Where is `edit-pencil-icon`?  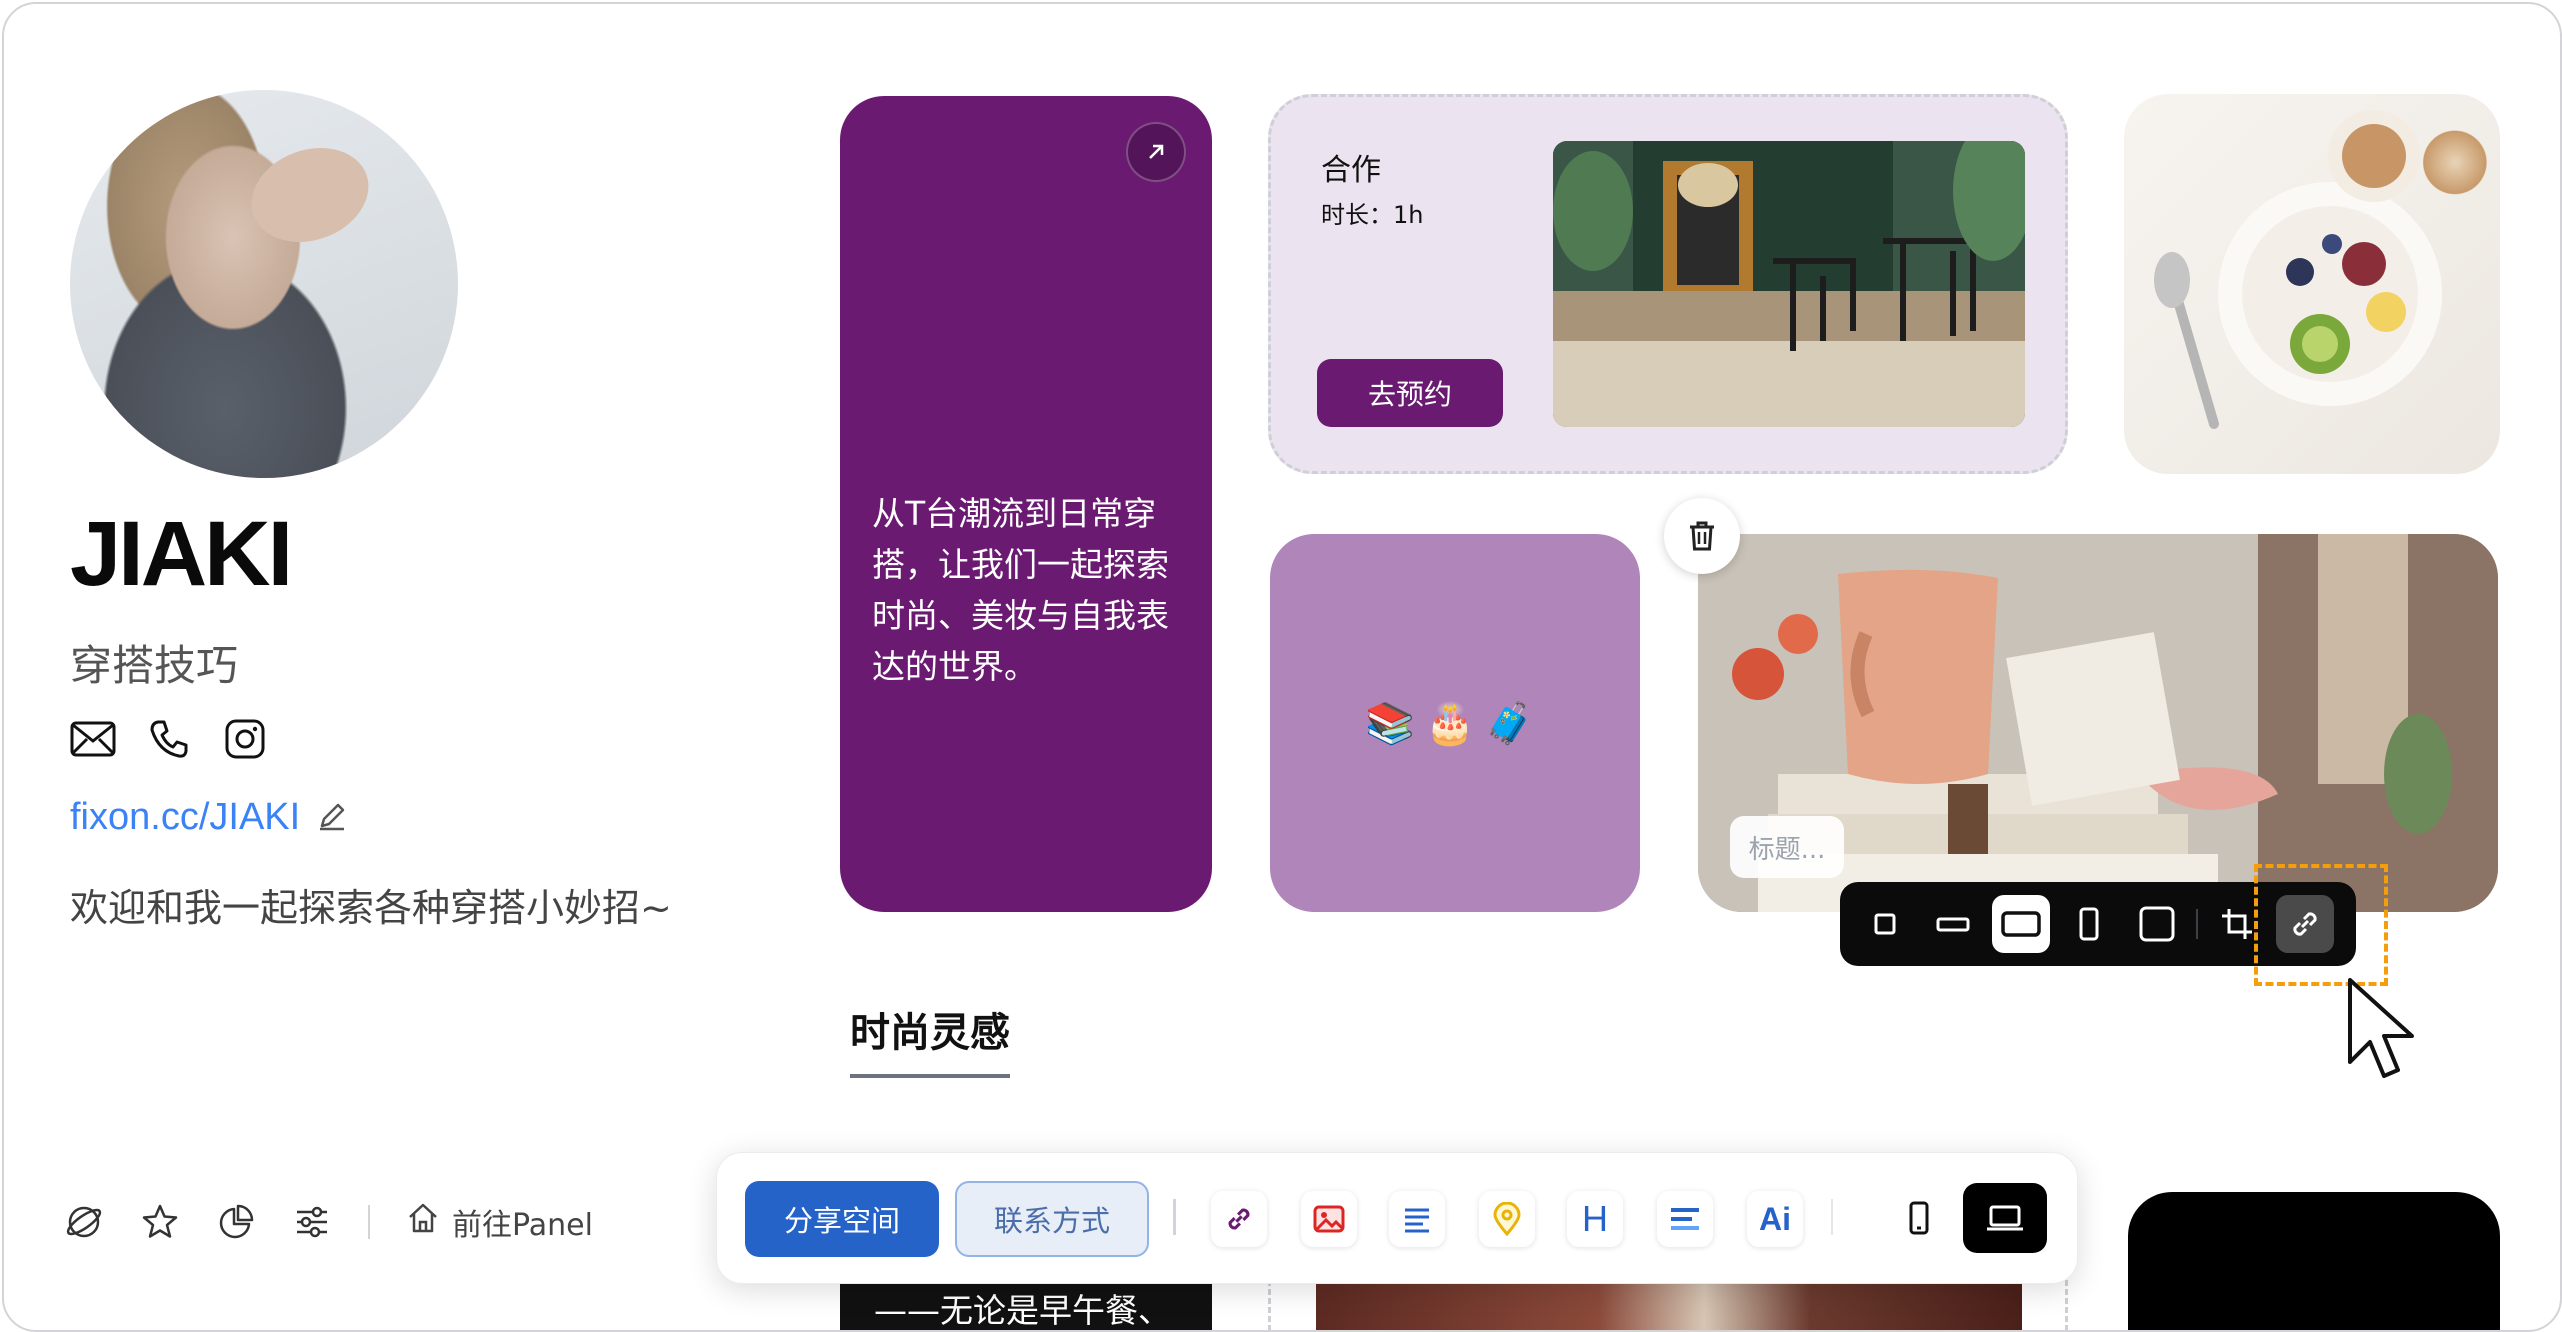 edit-pencil-icon is located at coordinates (332, 818).